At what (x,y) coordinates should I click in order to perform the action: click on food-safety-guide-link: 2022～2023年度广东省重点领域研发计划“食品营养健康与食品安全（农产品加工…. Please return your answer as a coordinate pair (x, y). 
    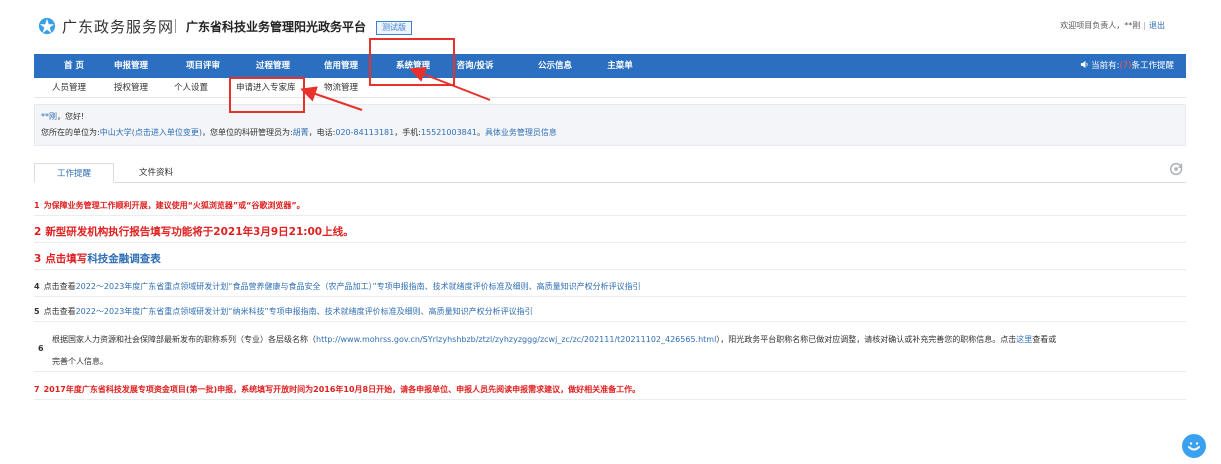
    Looking at the image, I should click on (358, 286).